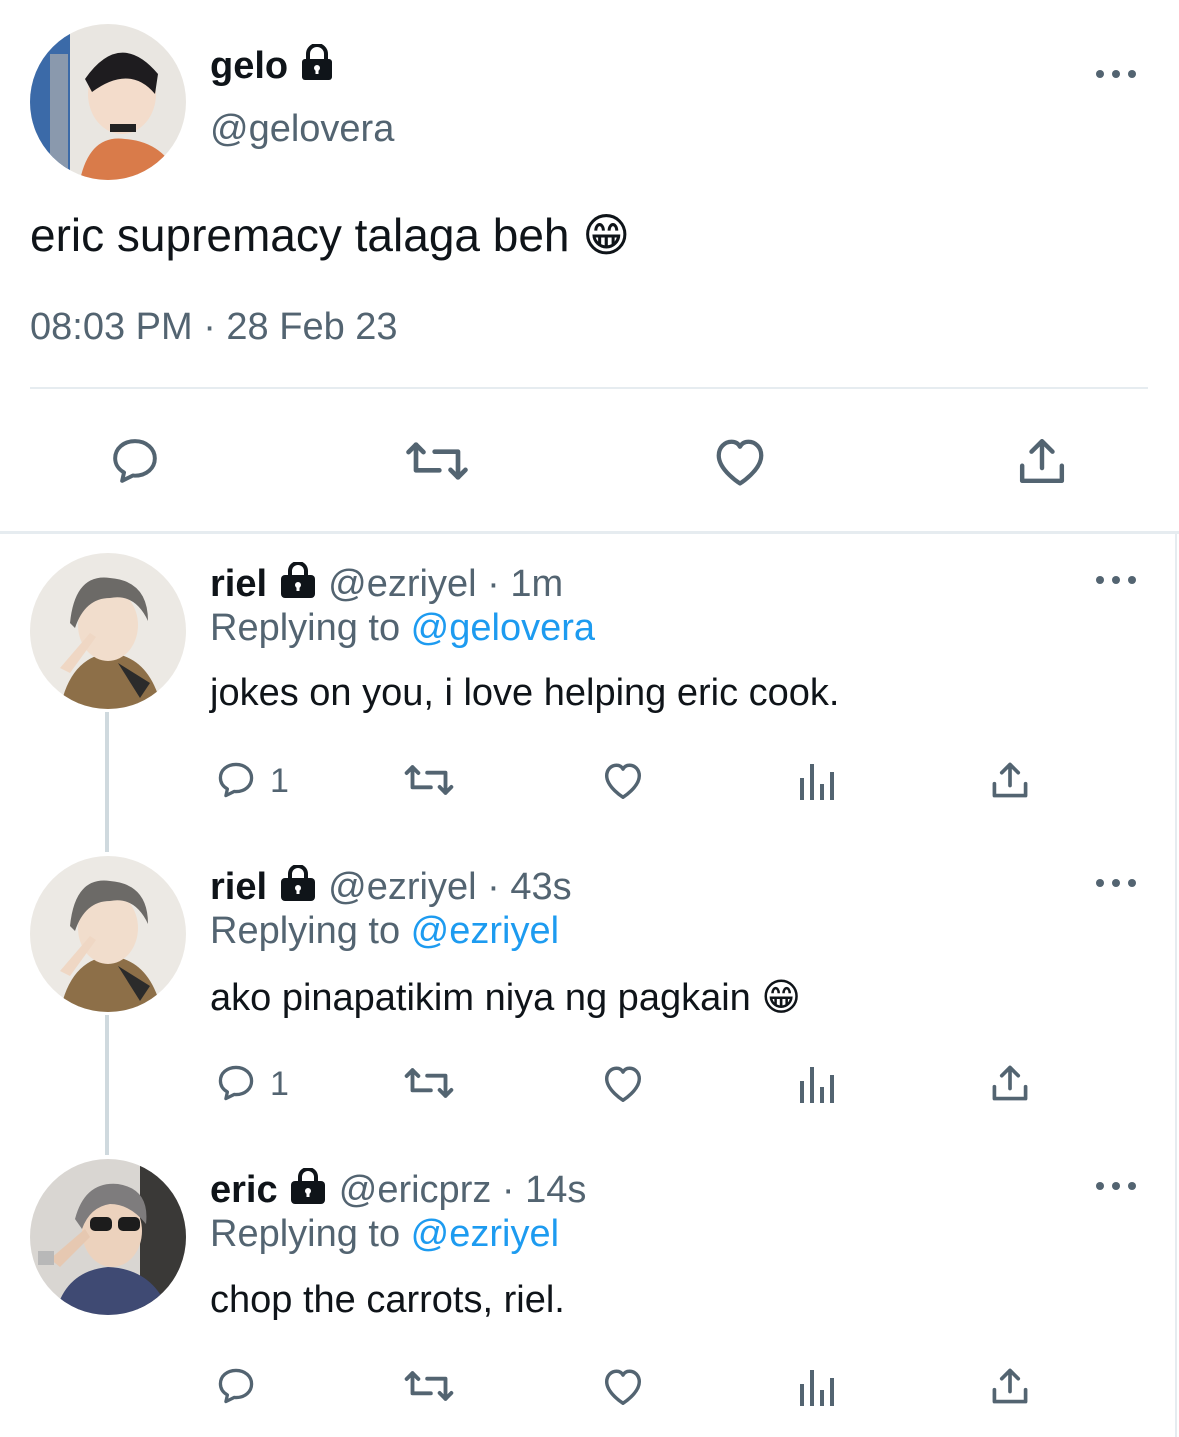 The width and height of the screenshot is (1179, 1437). I want to click on tweet-text: chop the carrots, riel., so click(387, 1300).